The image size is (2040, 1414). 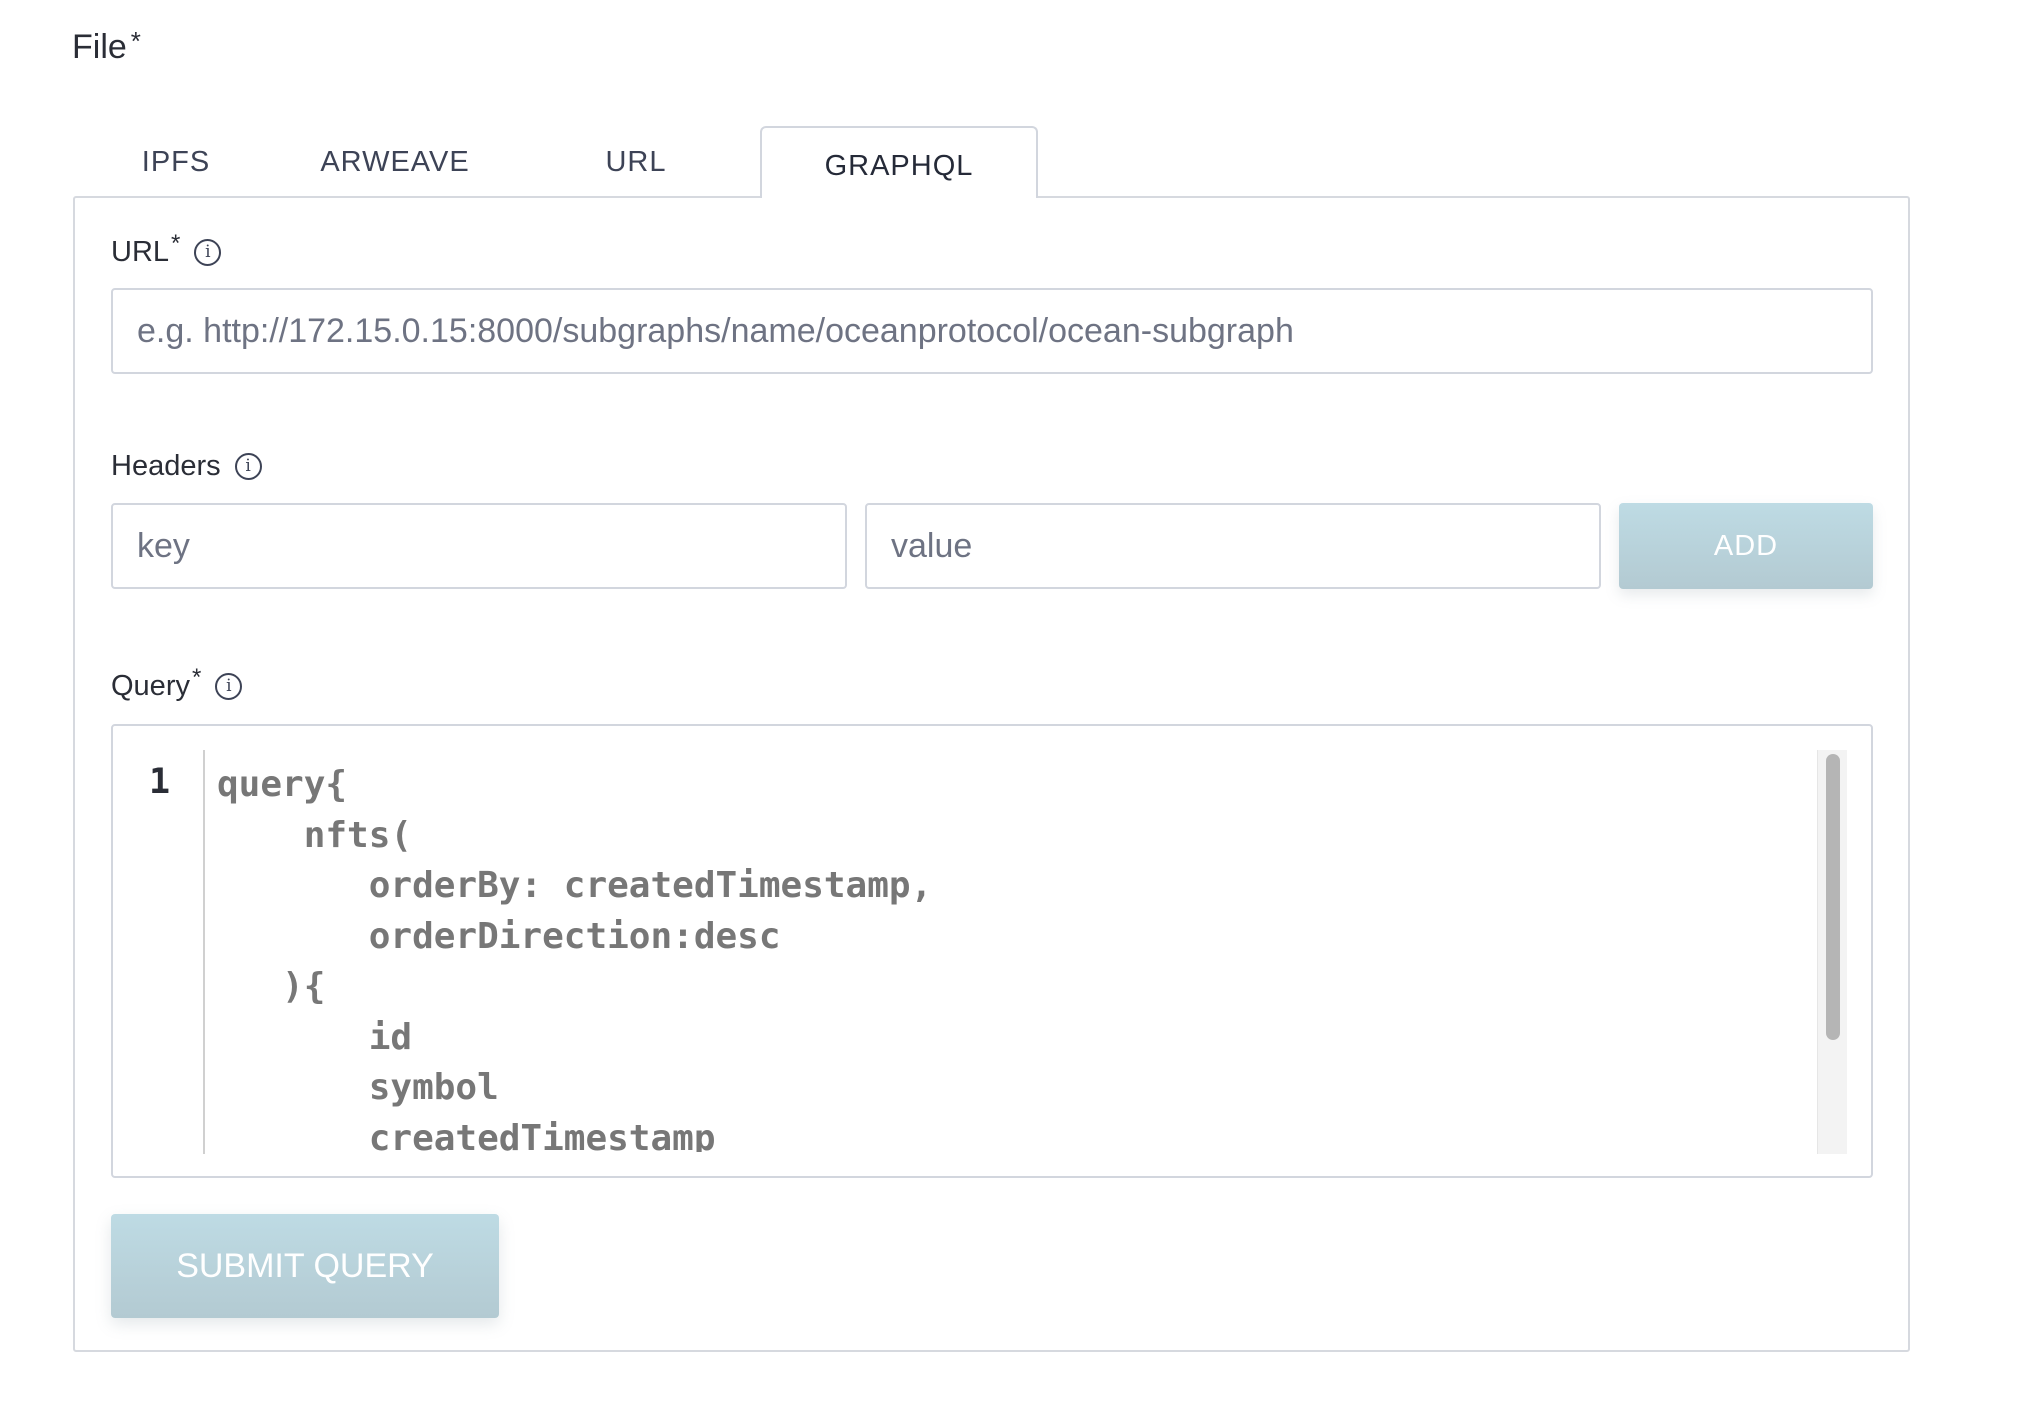 I want to click on line-number: 1, so click(x=160, y=782).